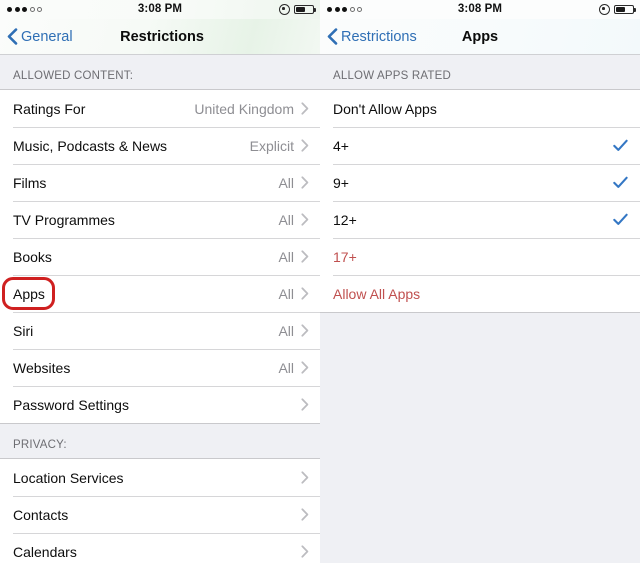 The image size is (640, 563). What do you see at coordinates (480, 72) in the screenshot?
I see `section-header-allow-apps-rated: ALLOW APPS RATED` at bounding box center [480, 72].